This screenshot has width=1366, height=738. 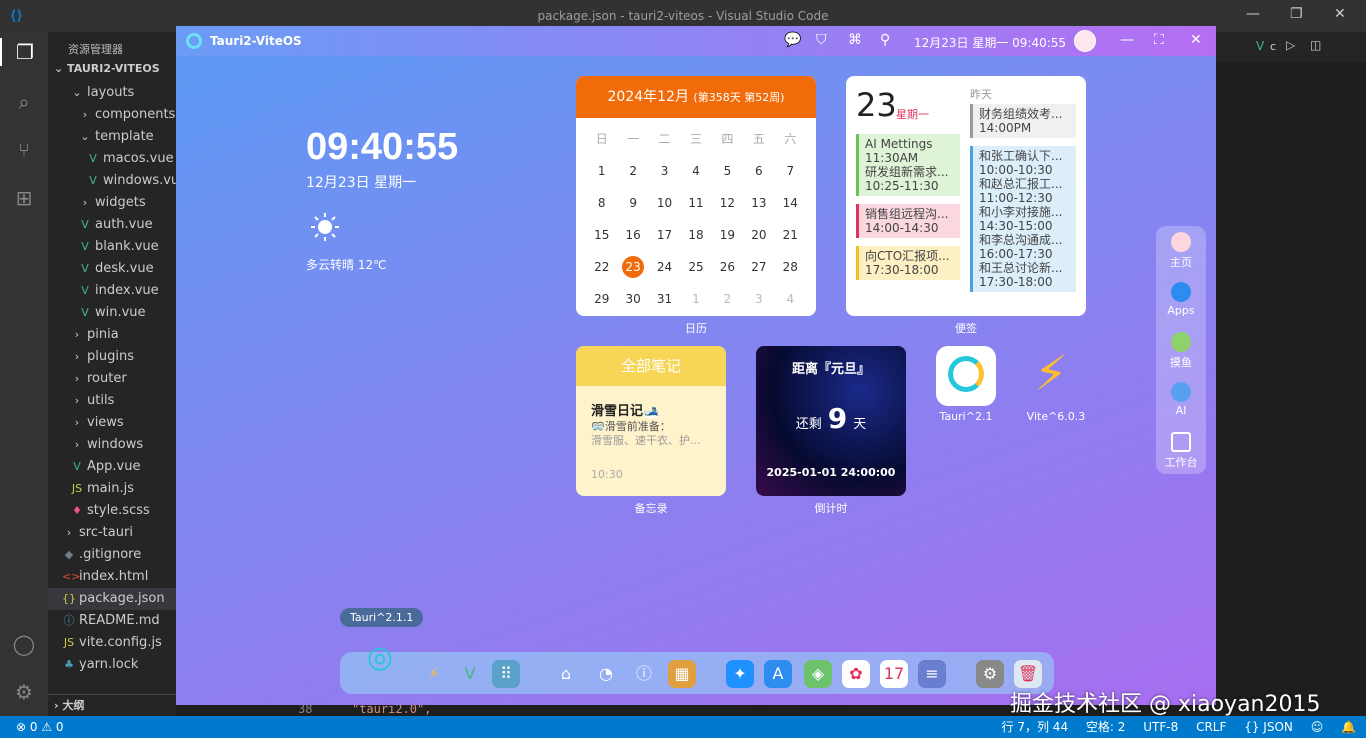 What do you see at coordinates (1085, 41) in the screenshot?
I see `avatar` at bounding box center [1085, 41].